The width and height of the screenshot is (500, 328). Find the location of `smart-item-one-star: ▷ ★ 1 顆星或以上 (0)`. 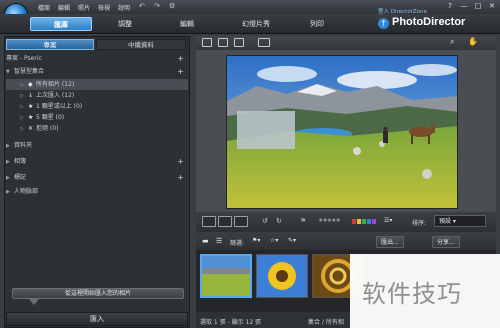

smart-item-one-star: ▷ ★ 1 顆星或以上 (0) is located at coordinates (97, 106).